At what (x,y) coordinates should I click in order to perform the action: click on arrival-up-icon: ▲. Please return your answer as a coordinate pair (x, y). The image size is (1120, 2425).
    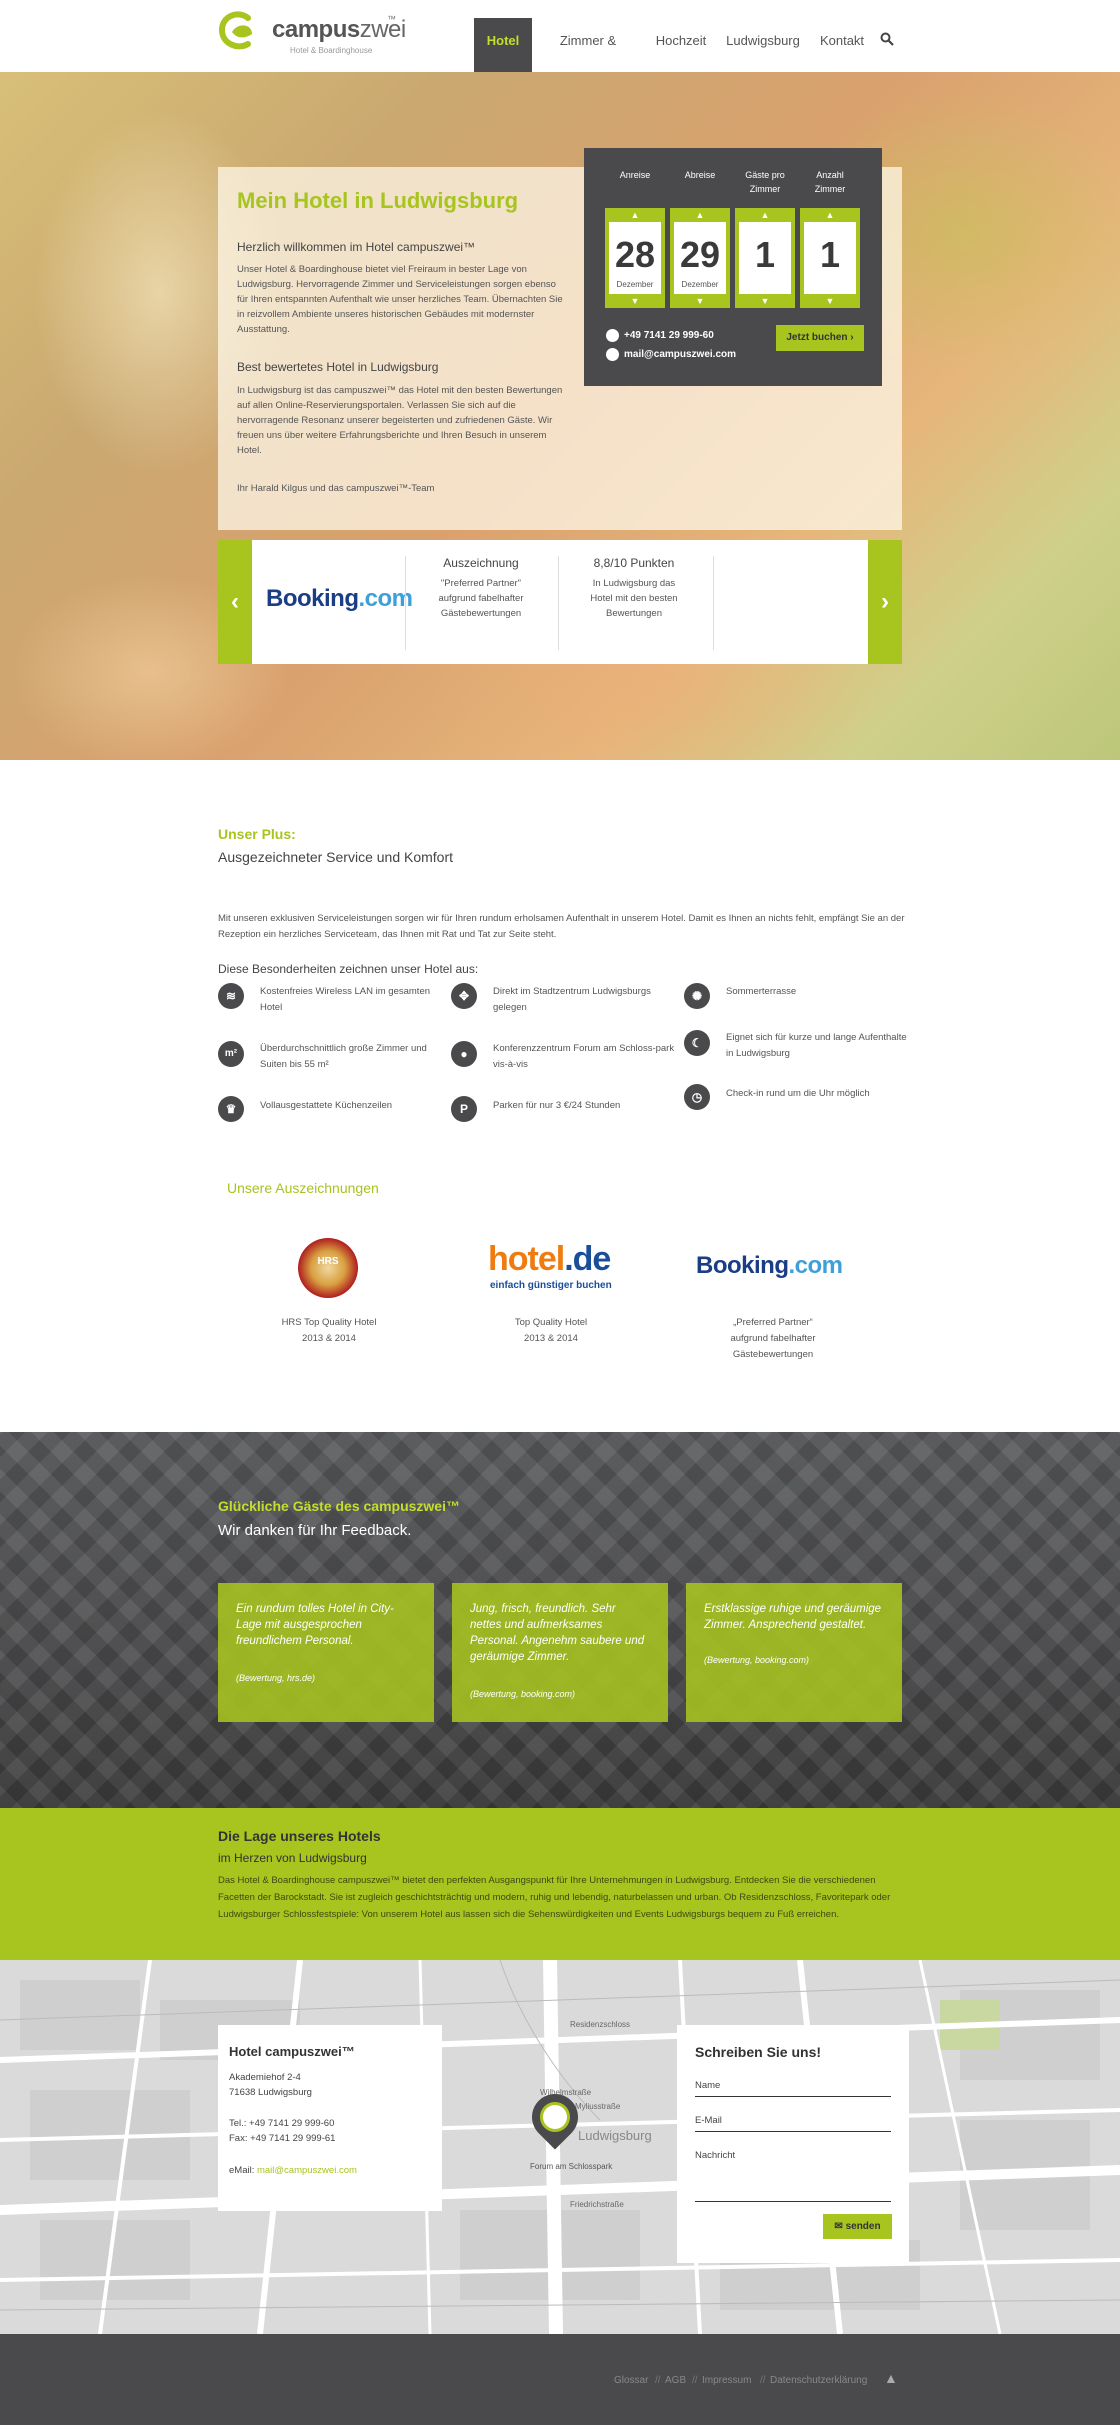
    Looking at the image, I should click on (635, 215).